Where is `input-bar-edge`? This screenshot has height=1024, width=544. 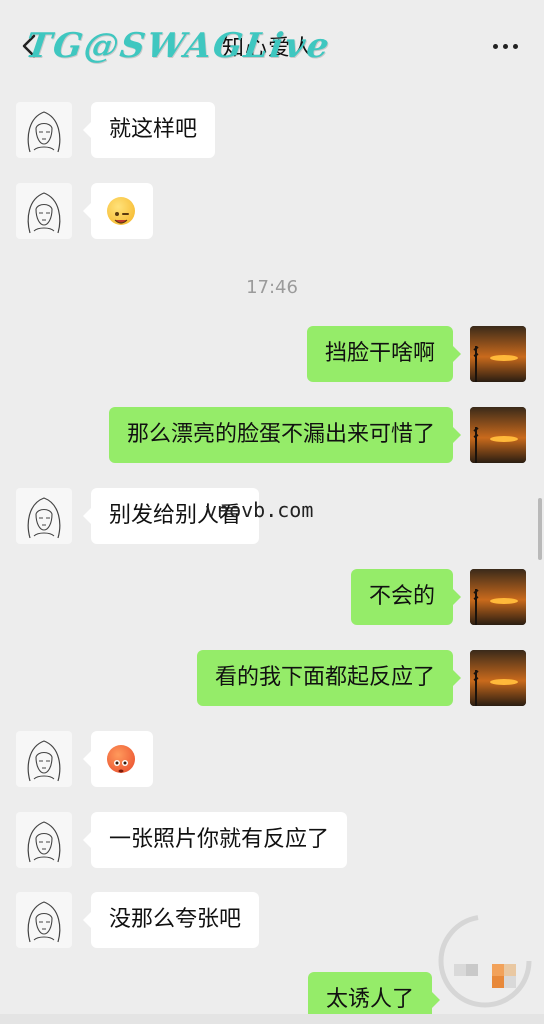
input-bar-edge is located at coordinates (272, 1019).